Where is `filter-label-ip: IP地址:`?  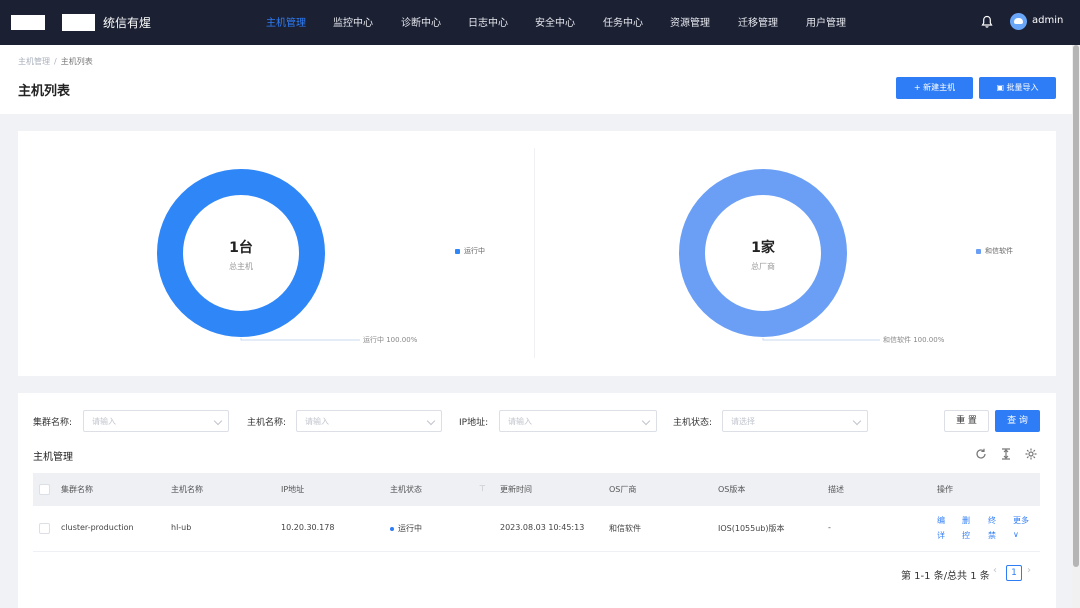 filter-label-ip: IP地址: is located at coordinates (474, 423).